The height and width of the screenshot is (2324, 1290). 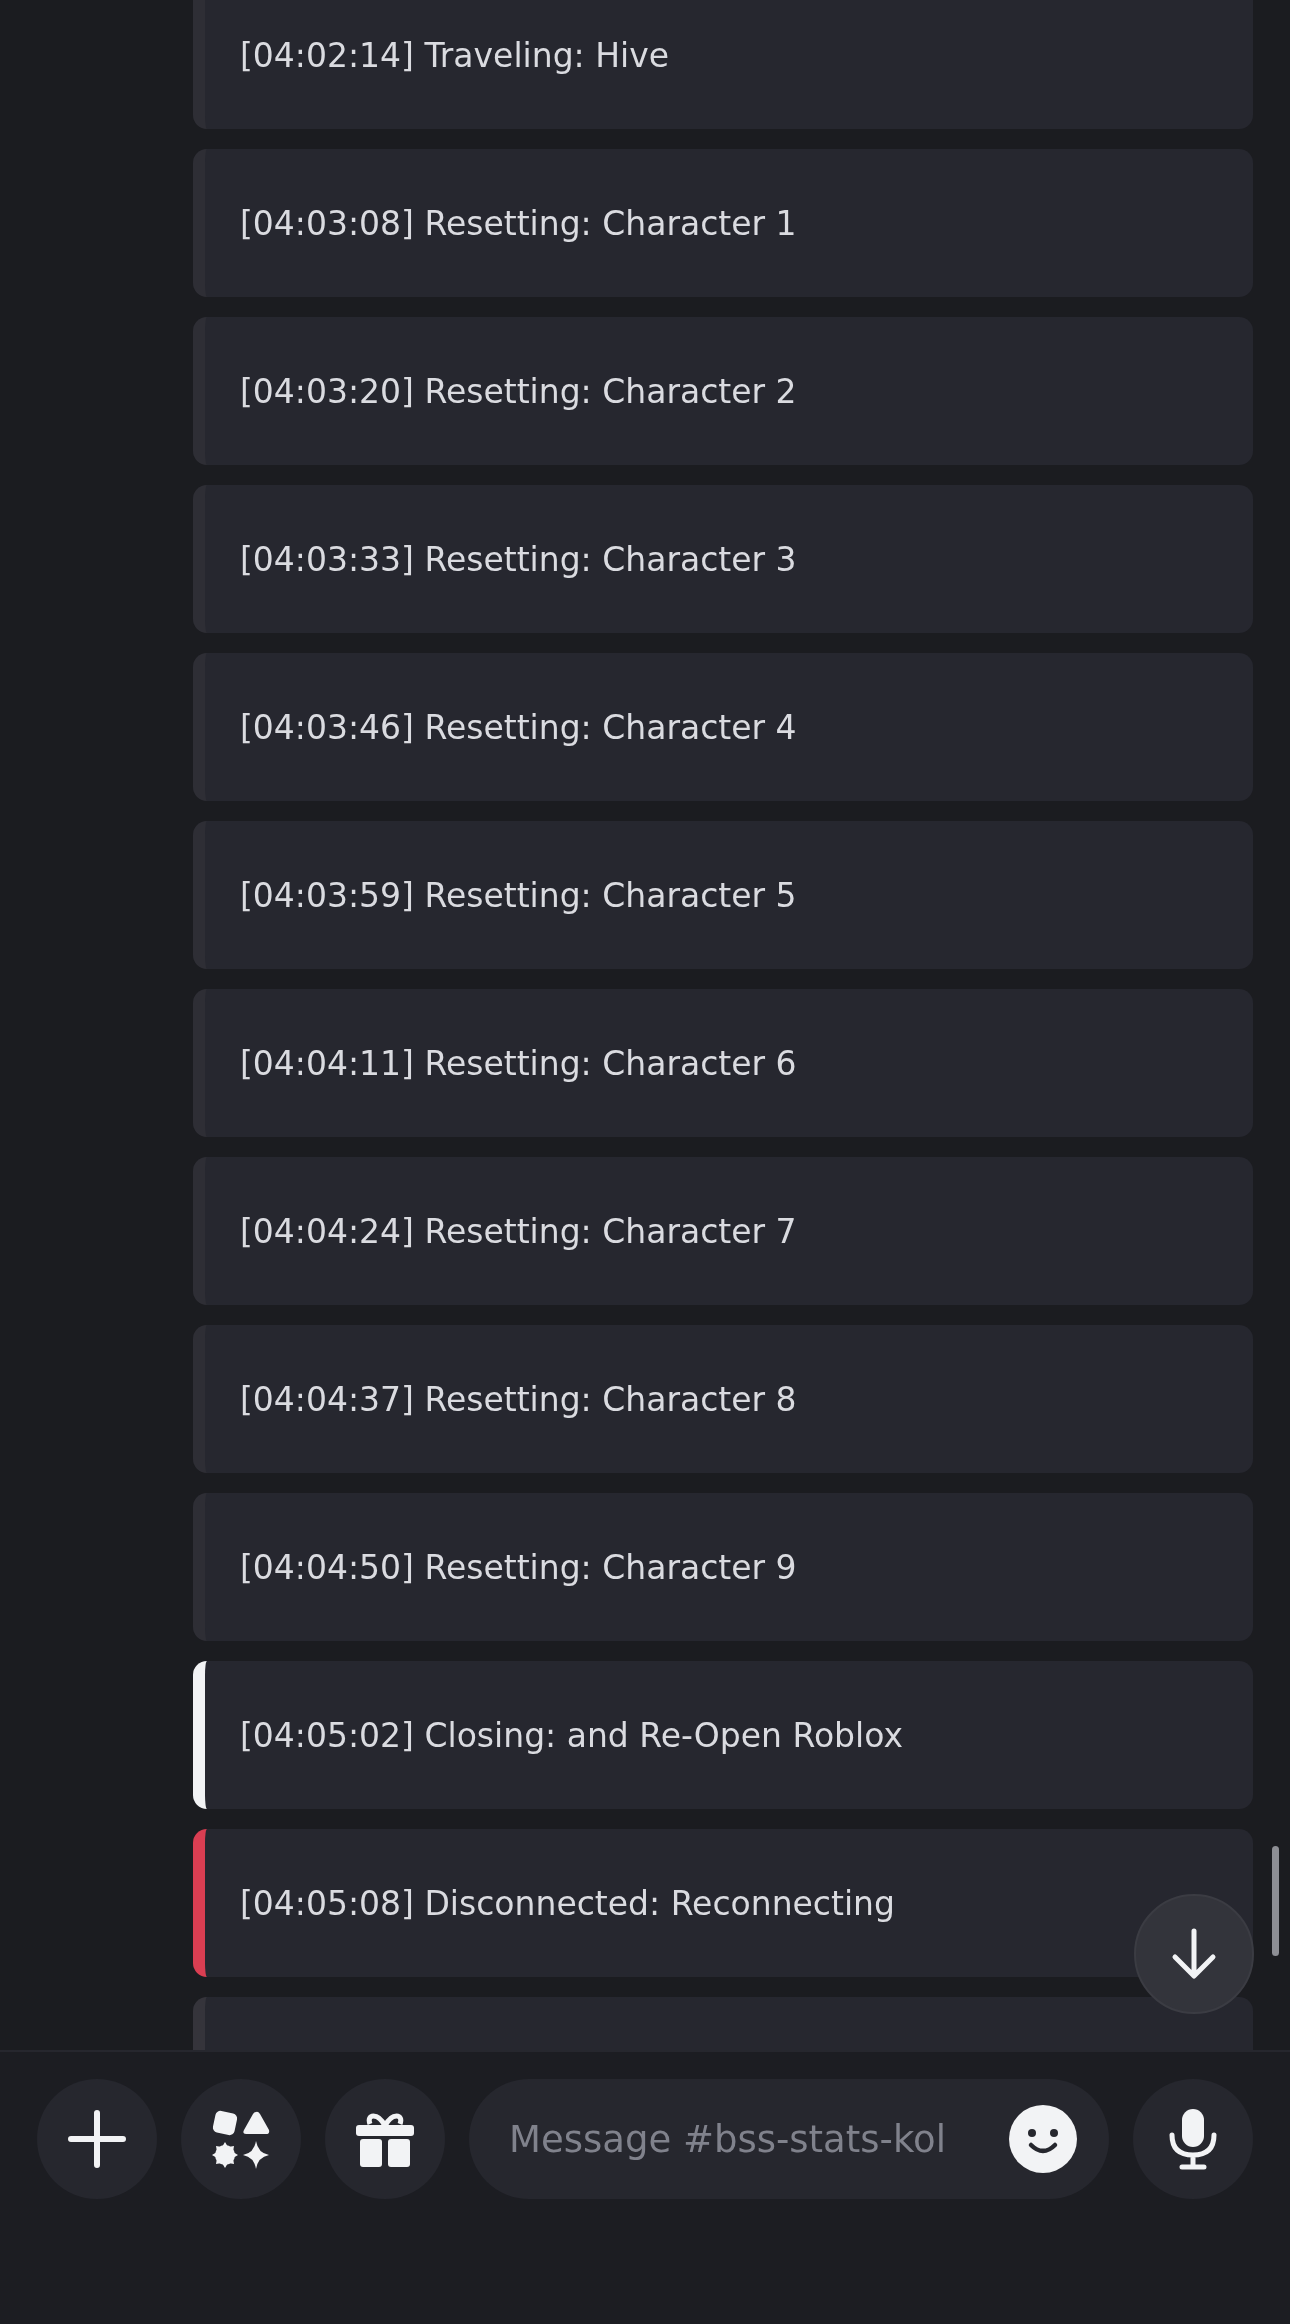 What do you see at coordinates (518, 1567) in the screenshot?
I see `embed-text: [04:04:50] Resetting: Character 9` at bounding box center [518, 1567].